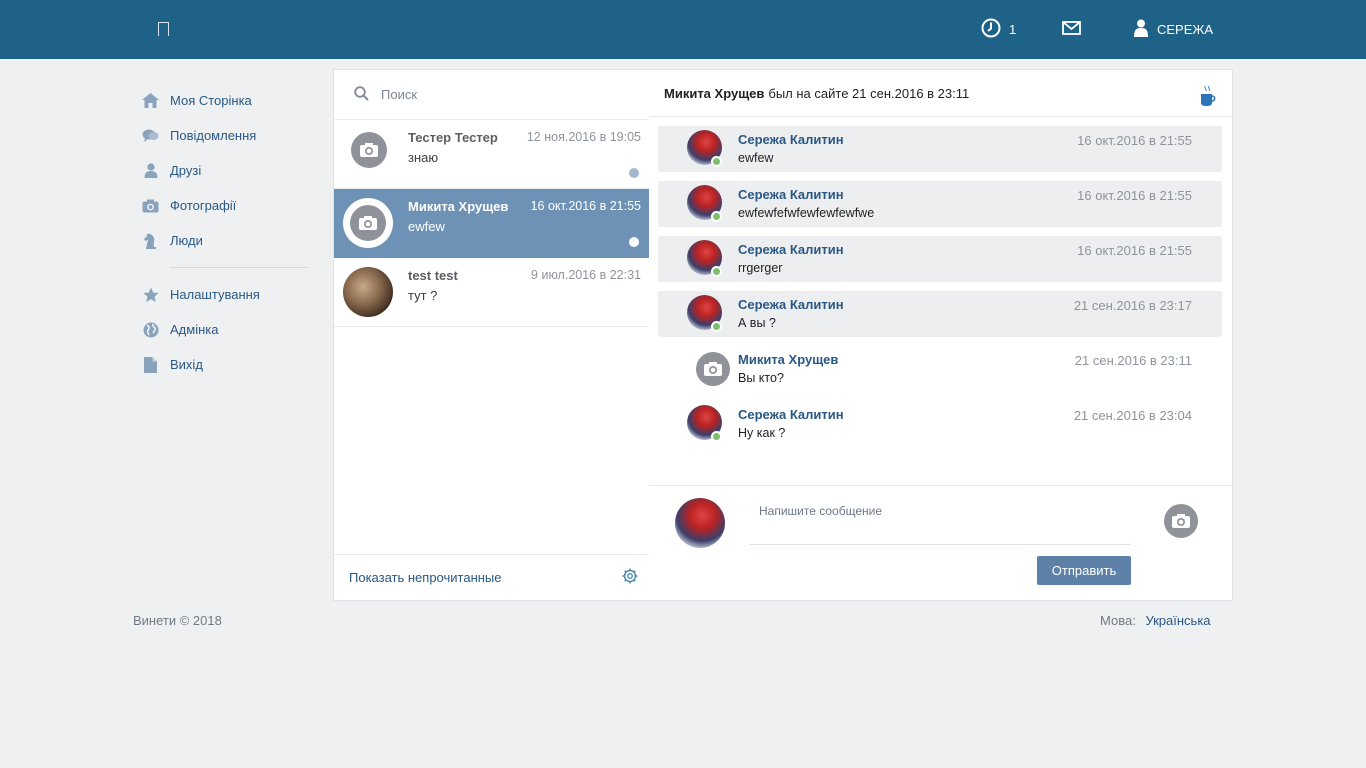 This screenshot has height=768, width=1366. Describe the element at coordinates (163, 29) in the screenshot. I see `logo-icon` at that location.